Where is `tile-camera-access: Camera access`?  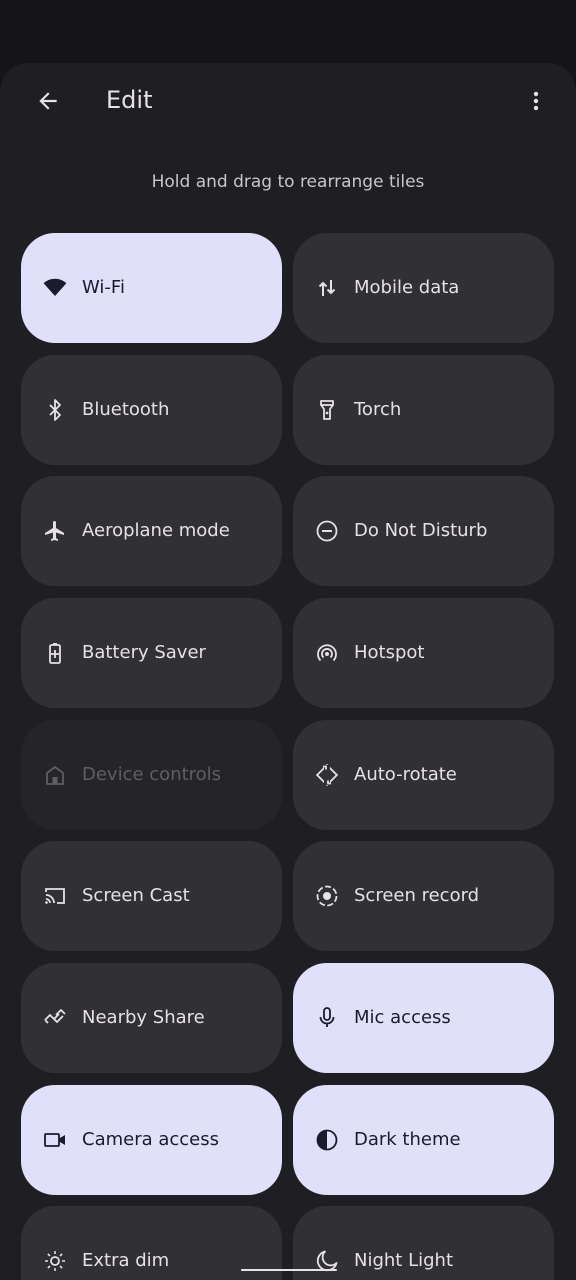
tile-camera-access: Camera access is located at coordinates (151, 1140).